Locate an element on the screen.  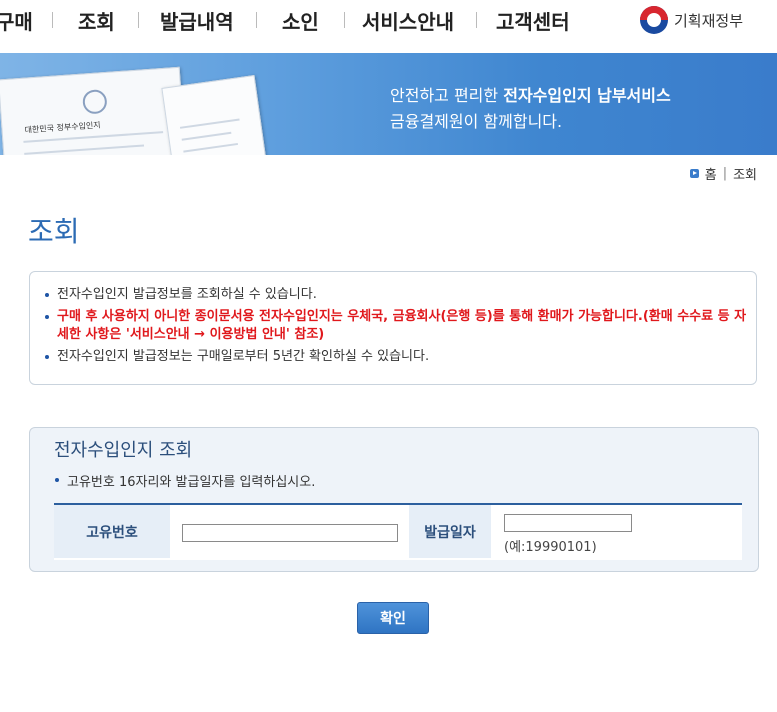
breadcrumb: 홈 | 조회 is located at coordinates (723, 173).